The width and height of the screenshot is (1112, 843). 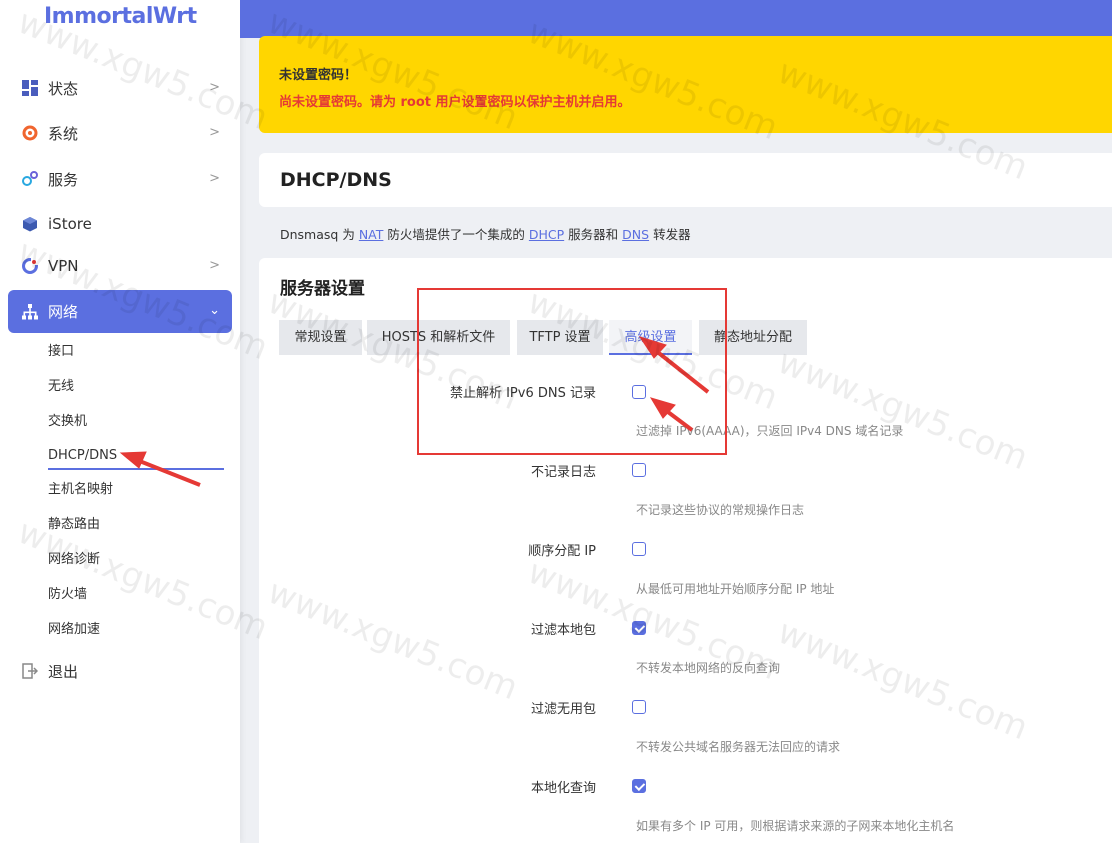 What do you see at coordinates (708, 668) in the screenshot?
I see `option-description: 不转发本地网络的反向查询` at bounding box center [708, 668].